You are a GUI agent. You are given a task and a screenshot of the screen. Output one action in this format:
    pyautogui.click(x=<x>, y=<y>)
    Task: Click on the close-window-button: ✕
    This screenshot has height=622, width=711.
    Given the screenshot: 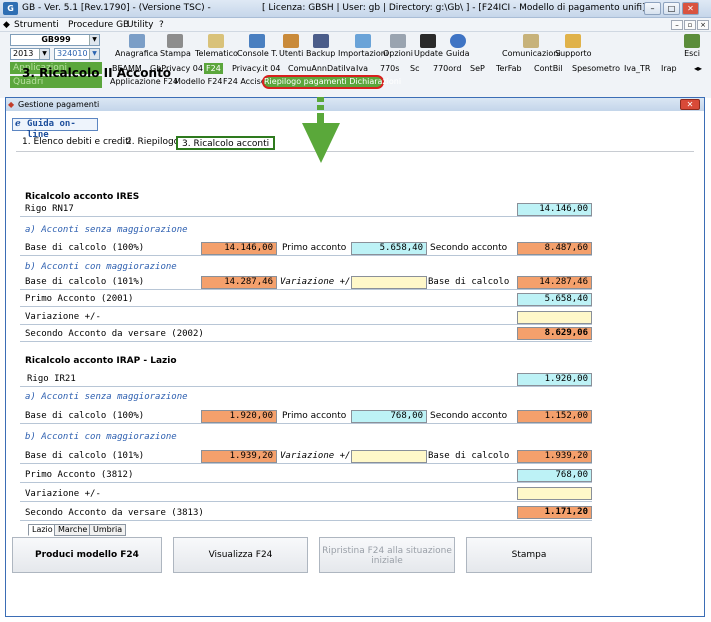 What is the action you would take?
    pyautogui.click(x=690, y=8)
    